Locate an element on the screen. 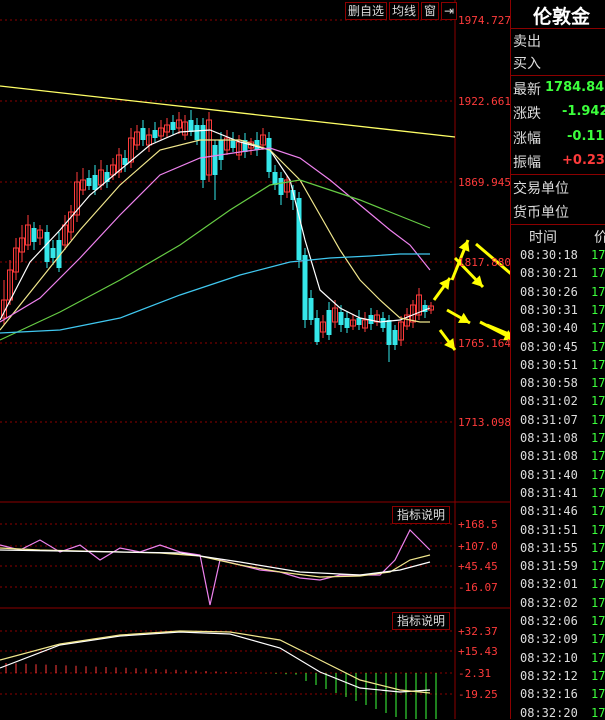 The image size is (605, 720). chart-toolbar: 删自选 均线 窗 ⇥ is located at coordinates (401, 11).